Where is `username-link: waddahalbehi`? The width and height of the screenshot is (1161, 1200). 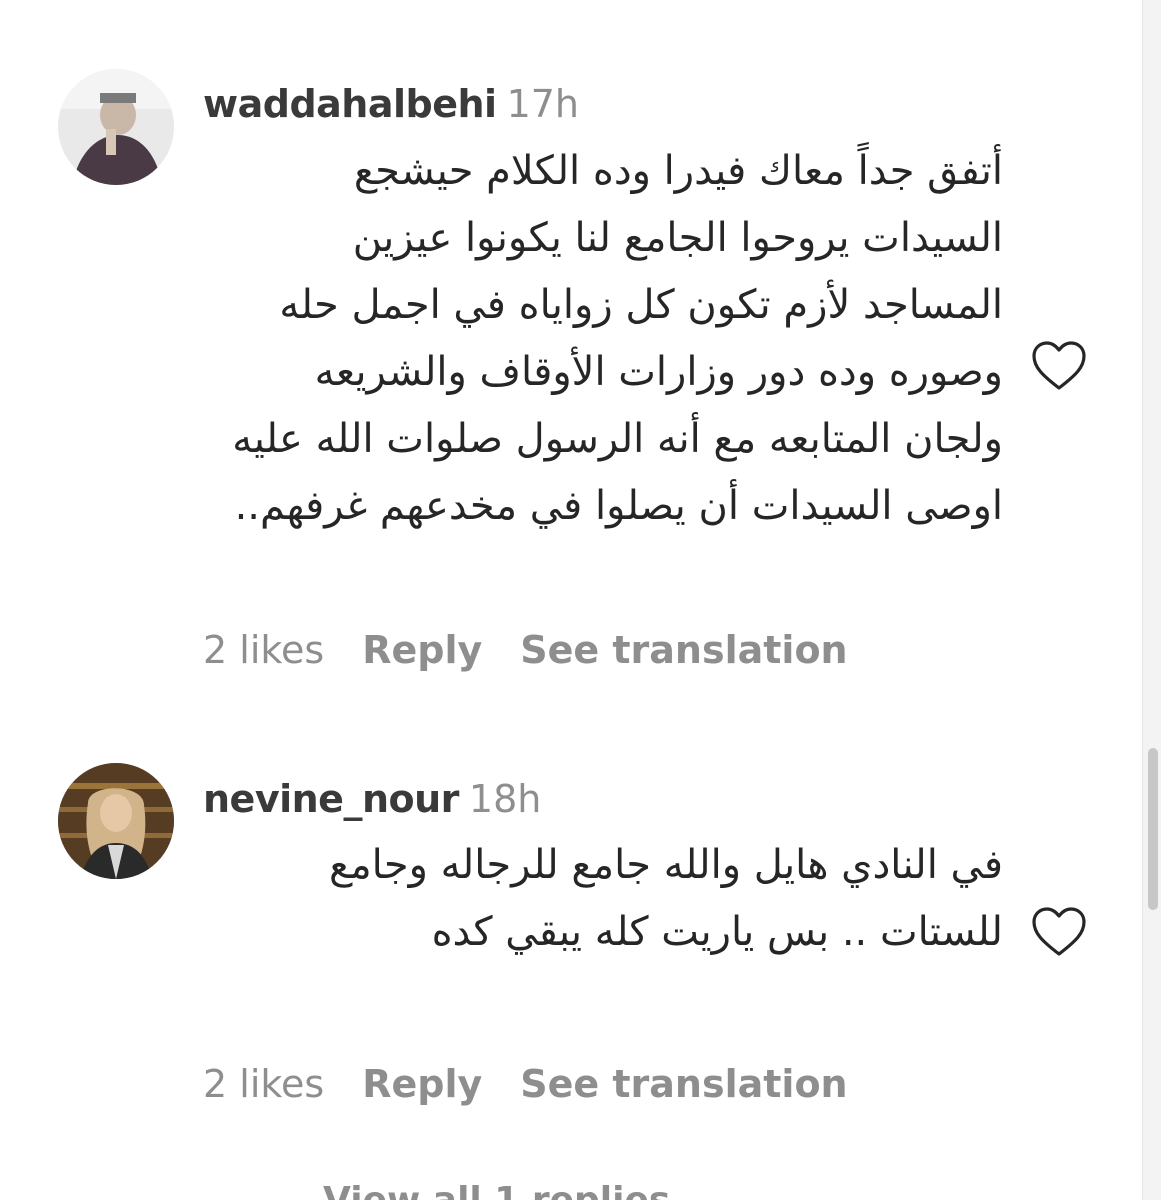 username-link: waddahalbehi is located at coordinates (350, 104).